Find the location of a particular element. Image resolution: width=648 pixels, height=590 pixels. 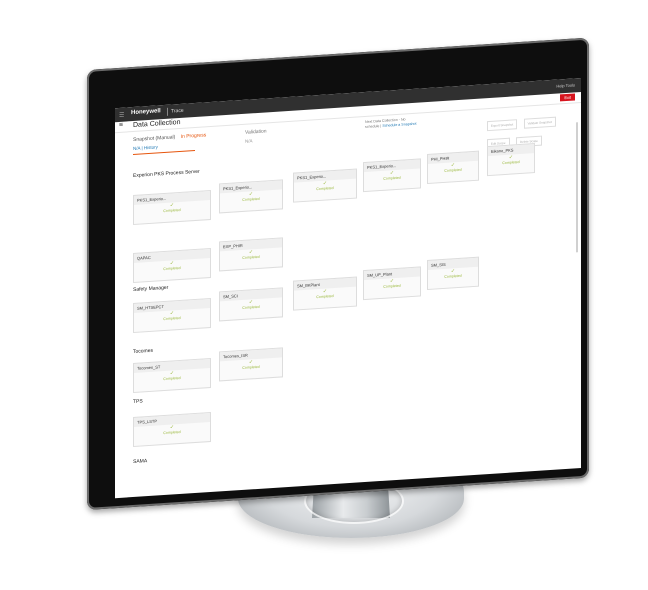

node-tile: SM_BKPlant ✓ Completed is located at coordinates (325, 293).